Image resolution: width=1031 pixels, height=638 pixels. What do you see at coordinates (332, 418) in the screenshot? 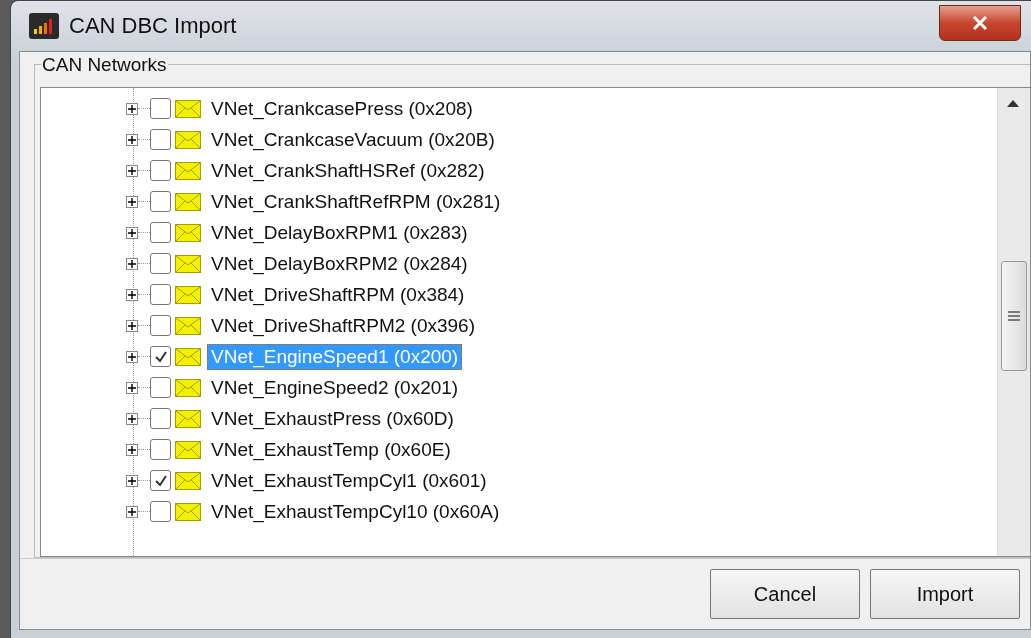
I see `tree-item: VNet_ExhaustPress (0x60D)` at bounding box center [332, 418].